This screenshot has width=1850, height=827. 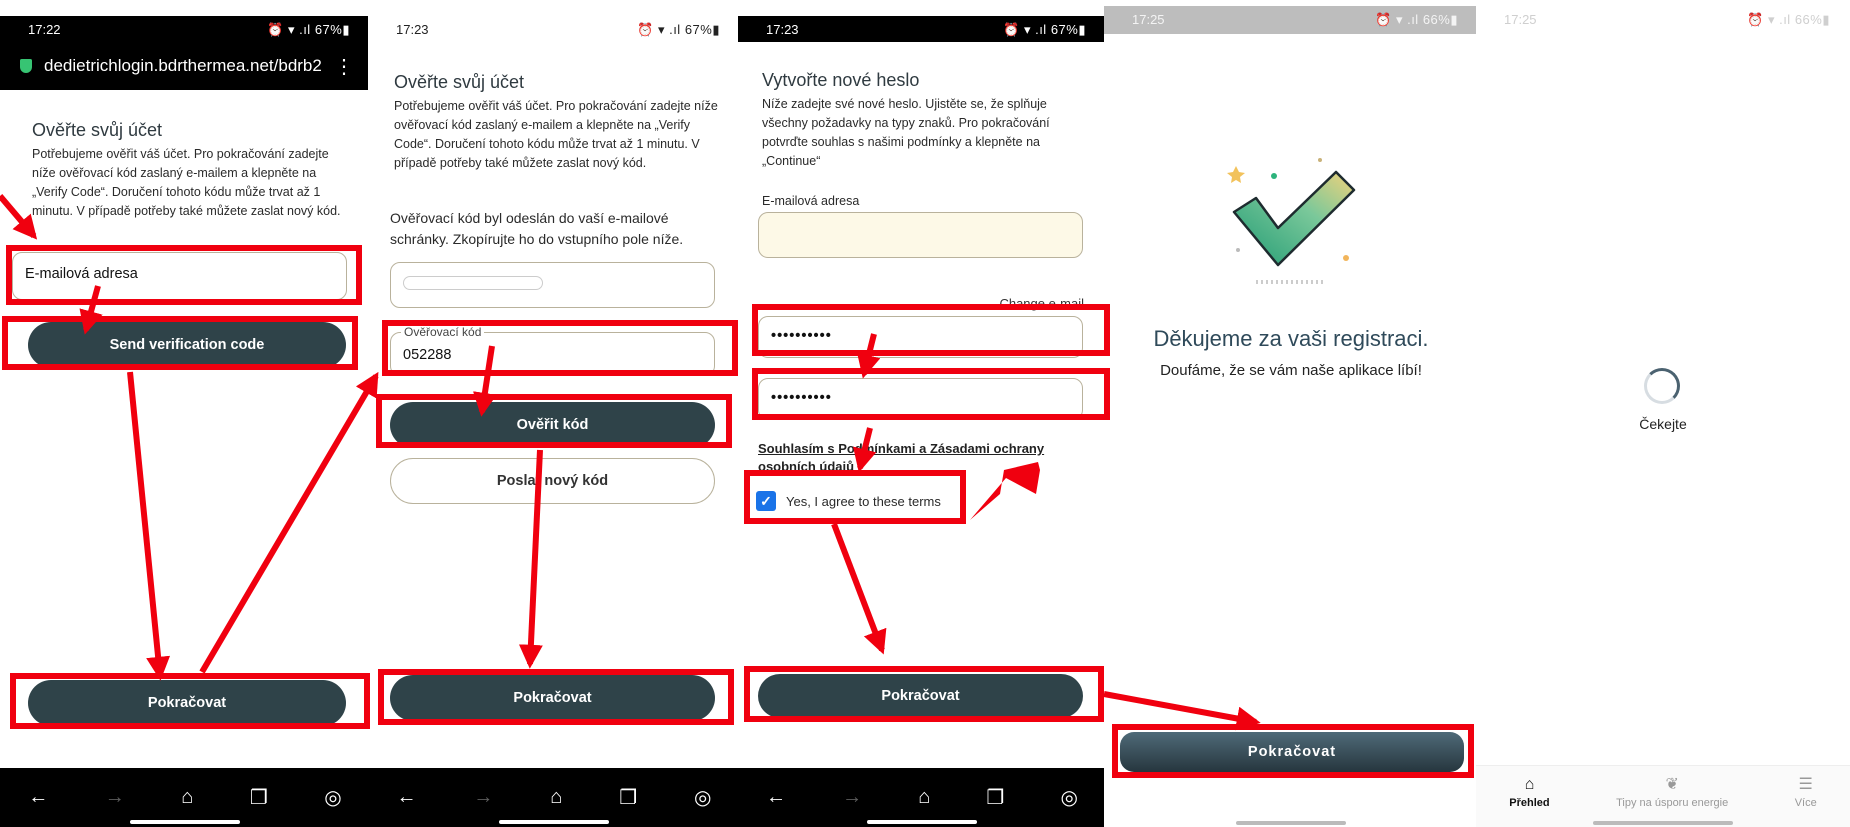 What do you see at coordinates (1529, 803) in the screenshot?
I see `nav-label-overview: Přehled` at bounding box center [1529, 803].